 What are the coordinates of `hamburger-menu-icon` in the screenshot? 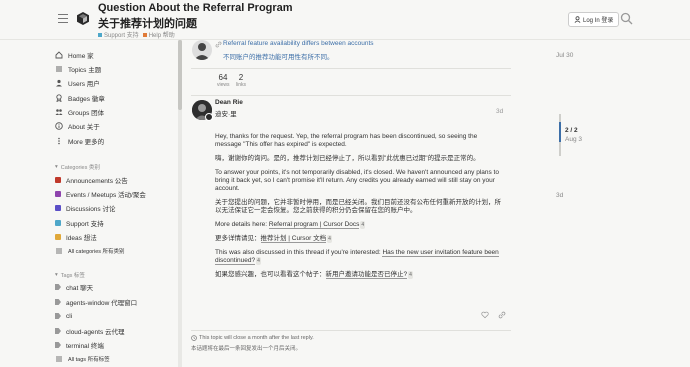 It's located at (63, 18).